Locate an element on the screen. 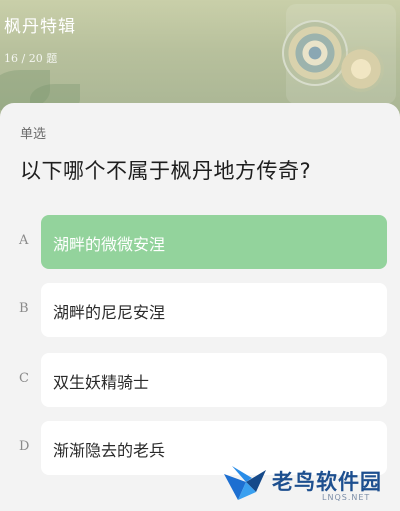 Image resolution: width=400 pixels, height=511 pixels. question-type-label: 单选 is located at coordinates (33, 134).